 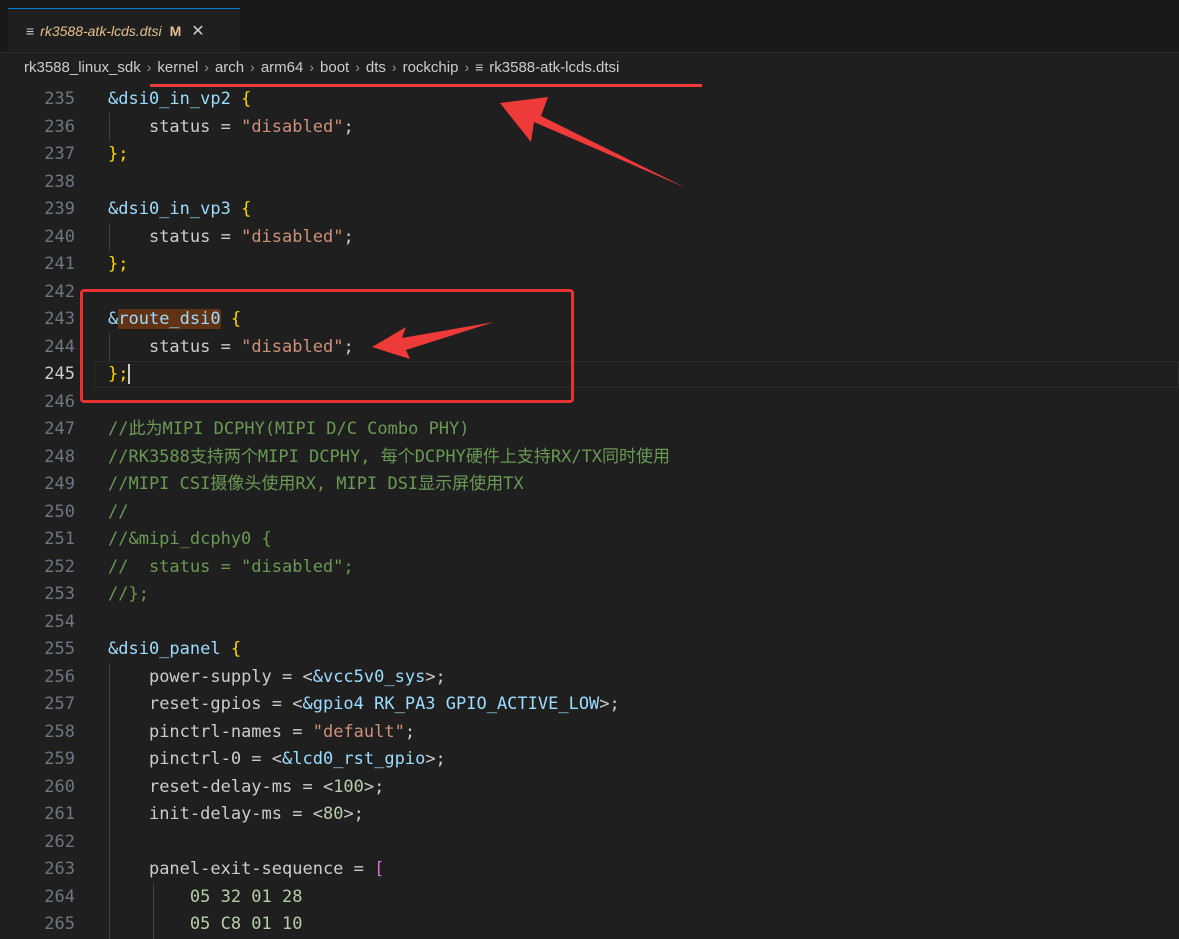 What do you see at coordinates (593, 142) in the screenshot?
I see `annotation-arrow-breadcrumb` at bounding box center [593, 142].